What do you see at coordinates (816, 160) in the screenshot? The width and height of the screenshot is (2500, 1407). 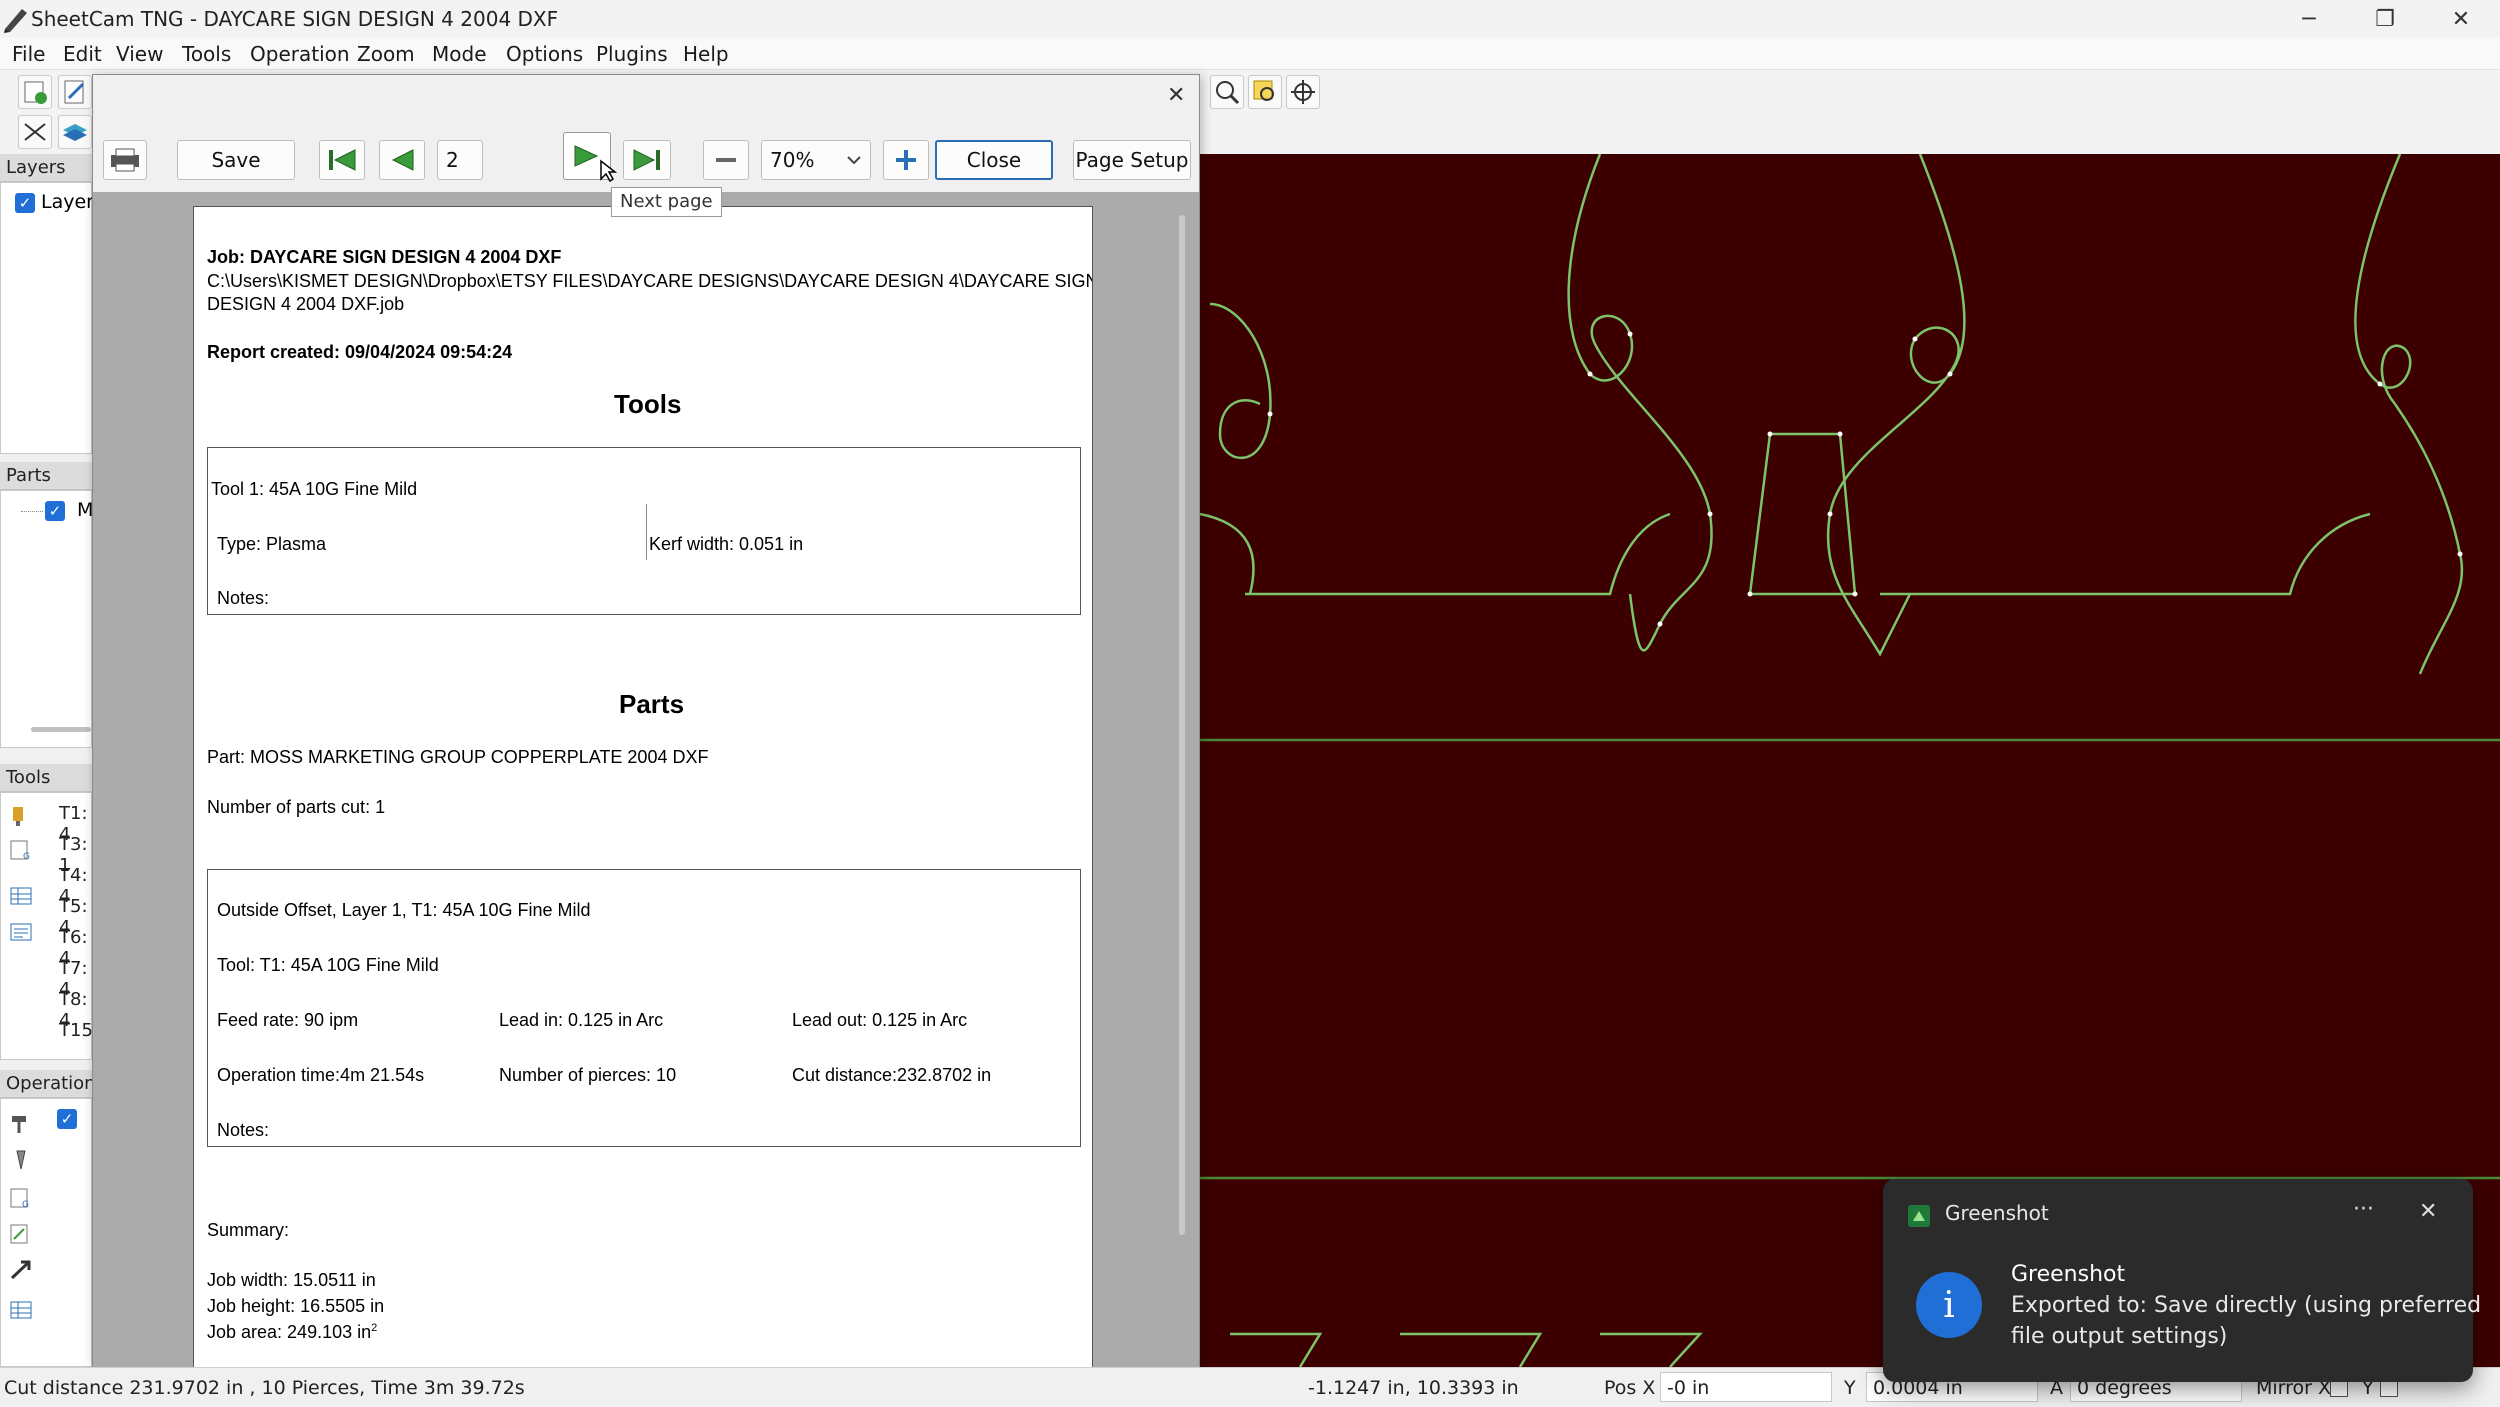 I see `zoom-select: 70%` at bounding box center [816, 160].